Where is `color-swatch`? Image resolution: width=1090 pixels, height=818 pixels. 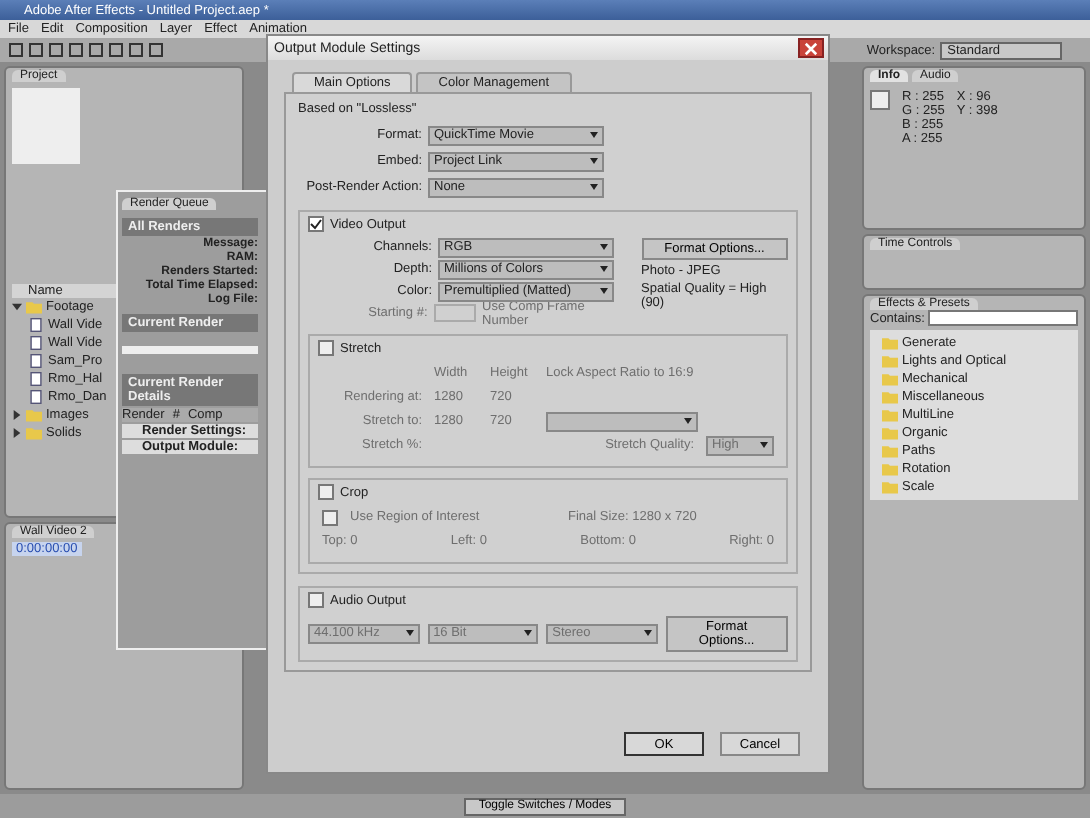
color-swatch is located at coordinates (880, 100).